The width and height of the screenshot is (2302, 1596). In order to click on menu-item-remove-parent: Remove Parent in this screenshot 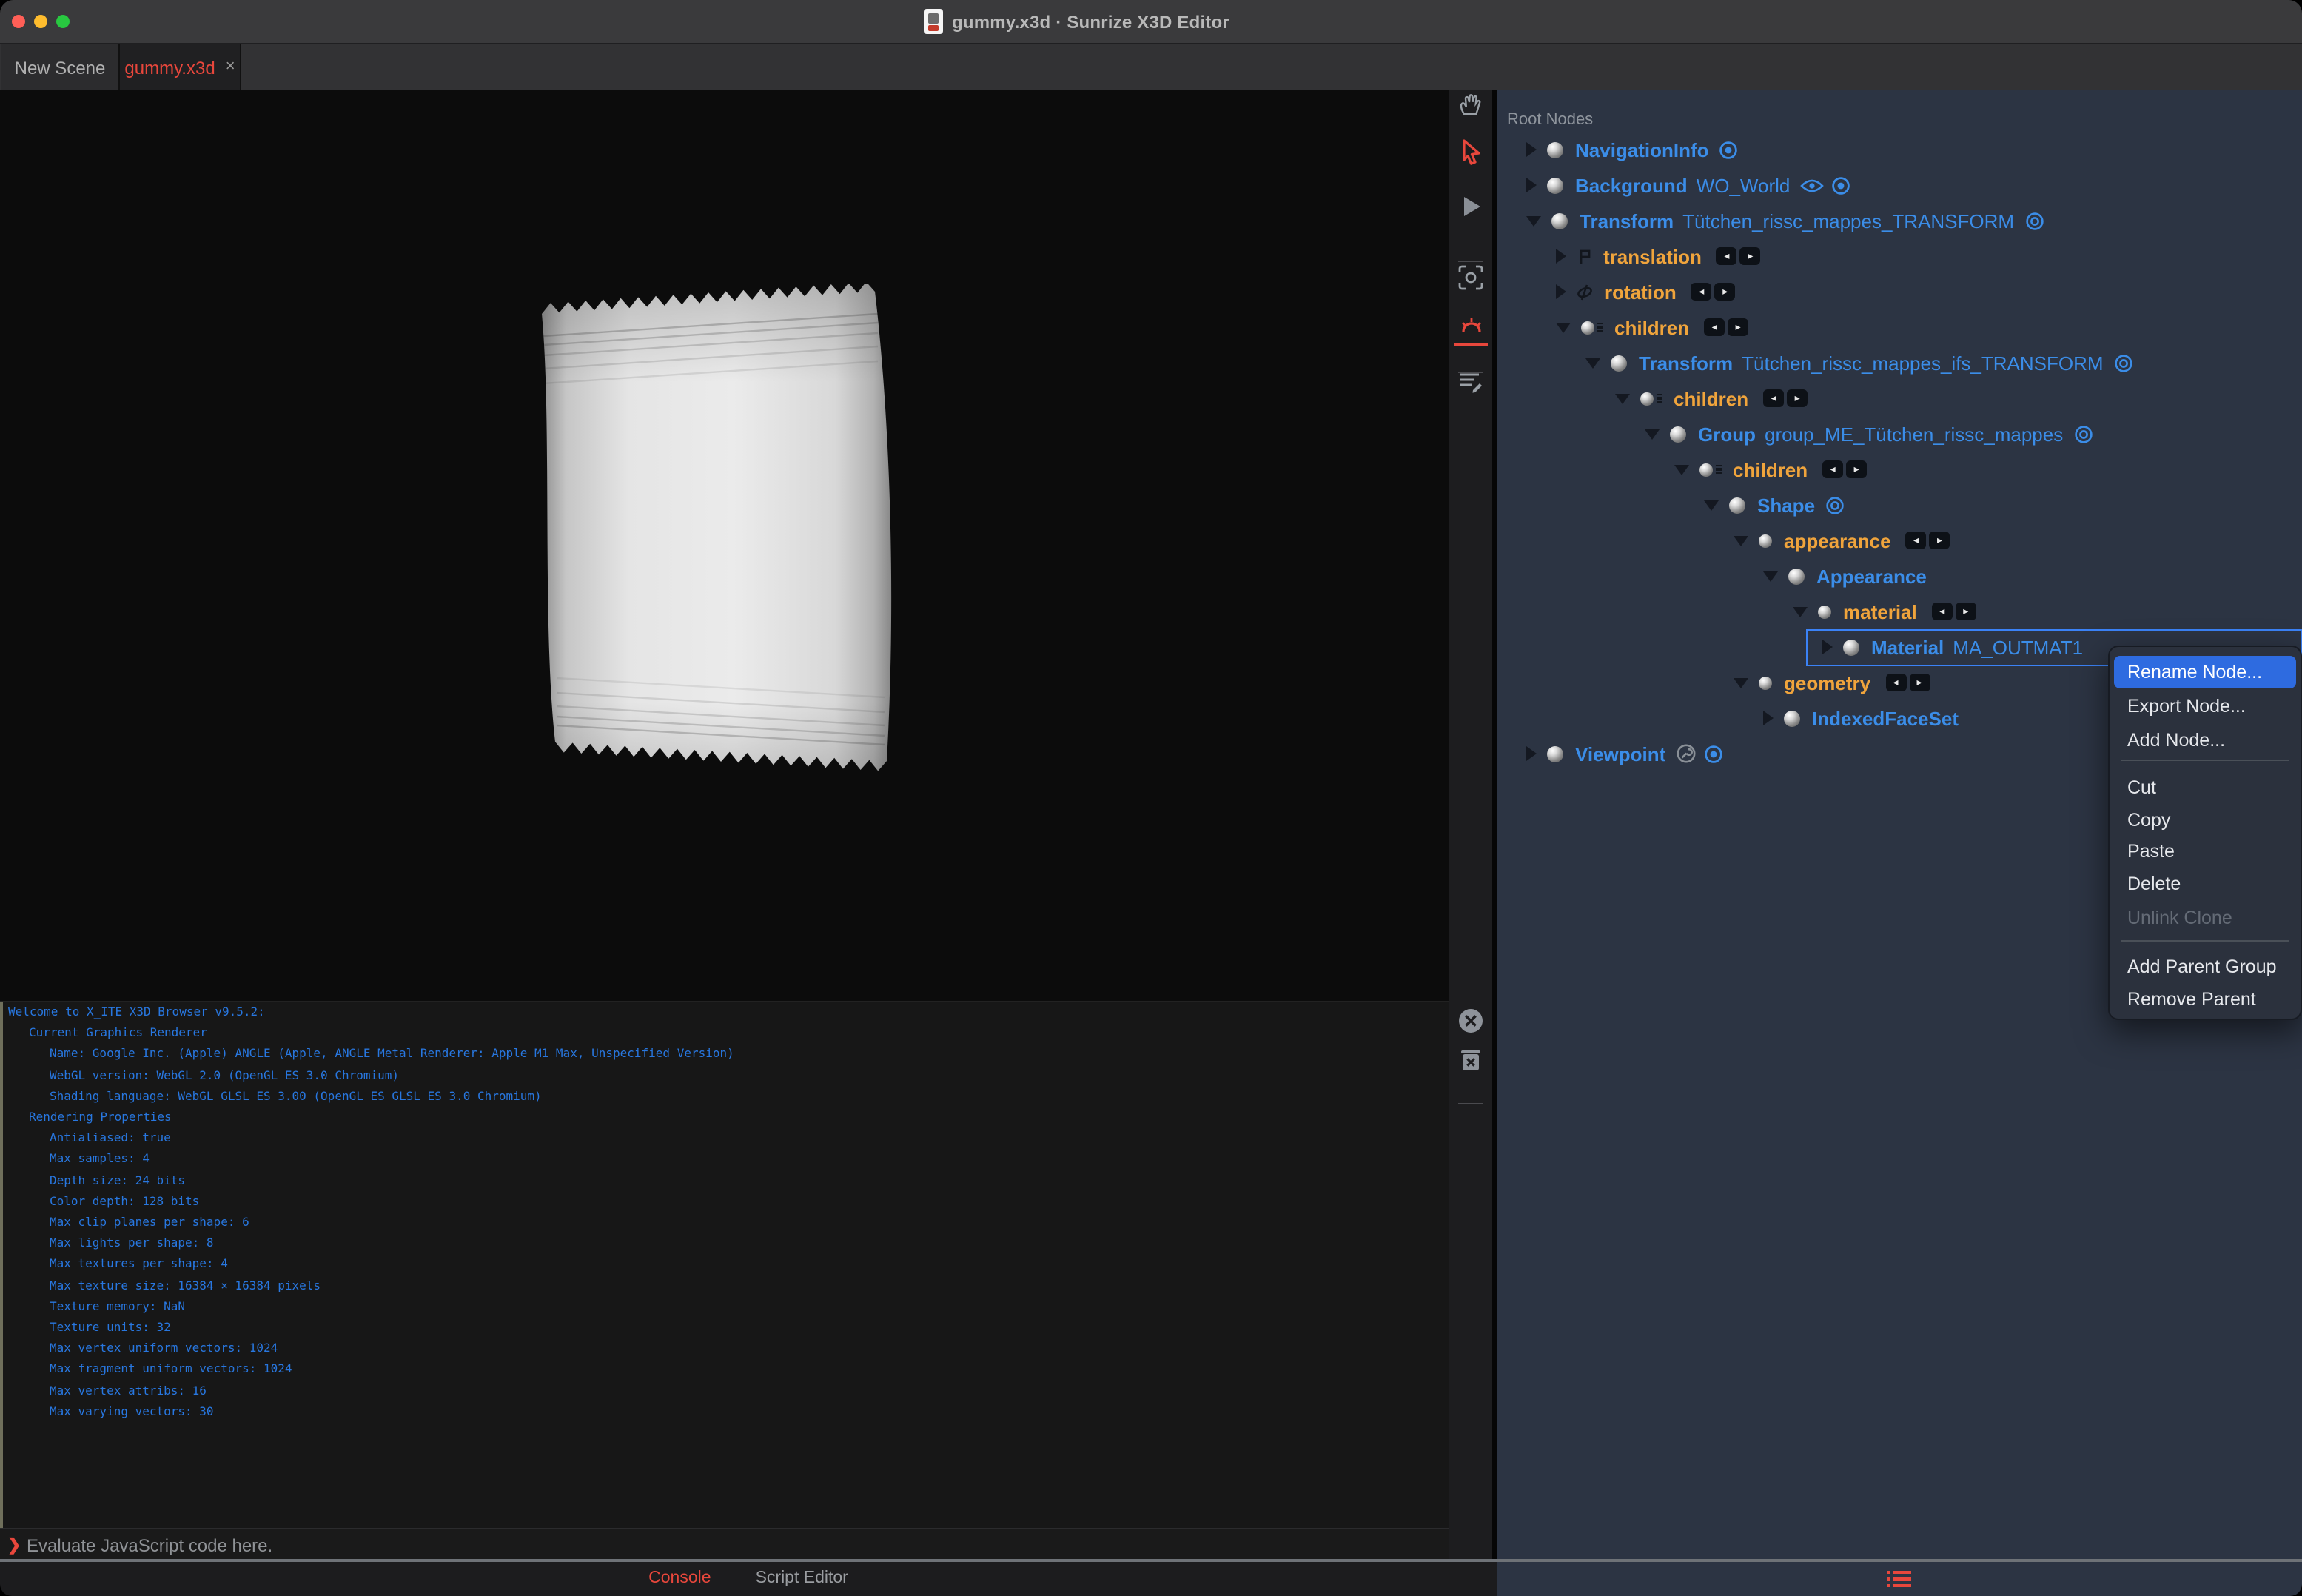, I will do `click(2205, 998)`.